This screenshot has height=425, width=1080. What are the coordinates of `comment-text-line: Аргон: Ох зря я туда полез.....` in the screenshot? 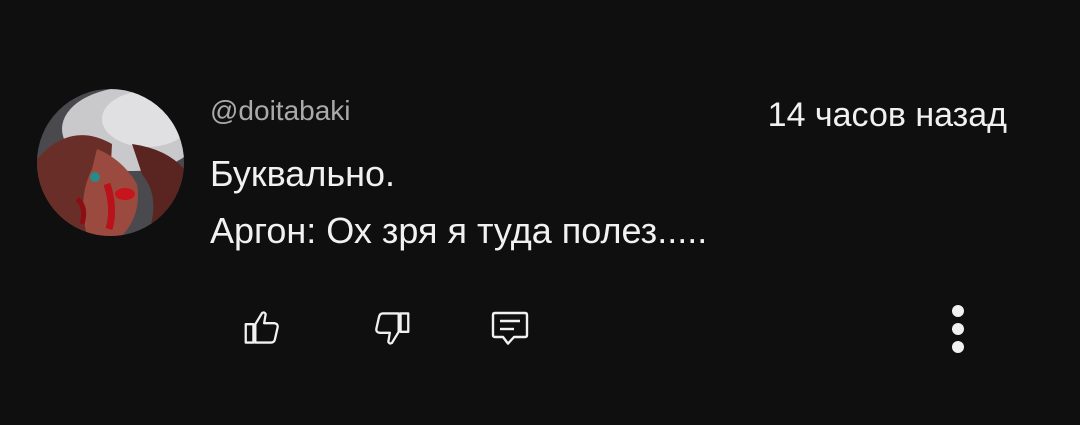 It's located at (459, 230).